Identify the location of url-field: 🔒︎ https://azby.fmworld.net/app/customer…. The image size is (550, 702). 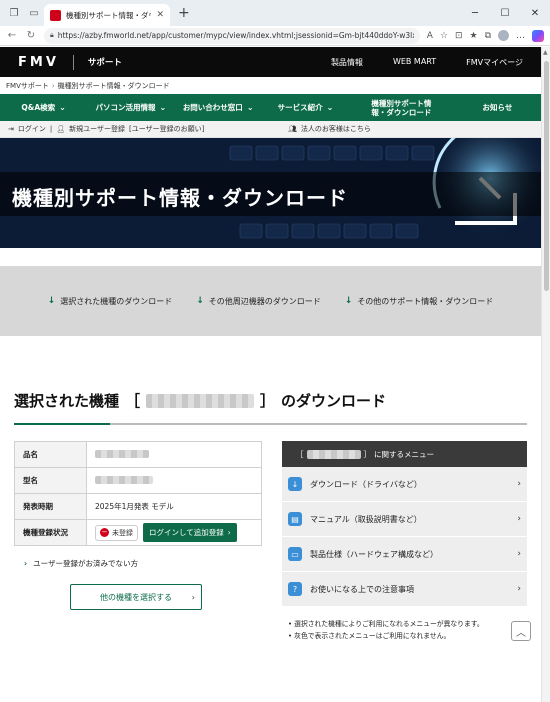
(232, 35).